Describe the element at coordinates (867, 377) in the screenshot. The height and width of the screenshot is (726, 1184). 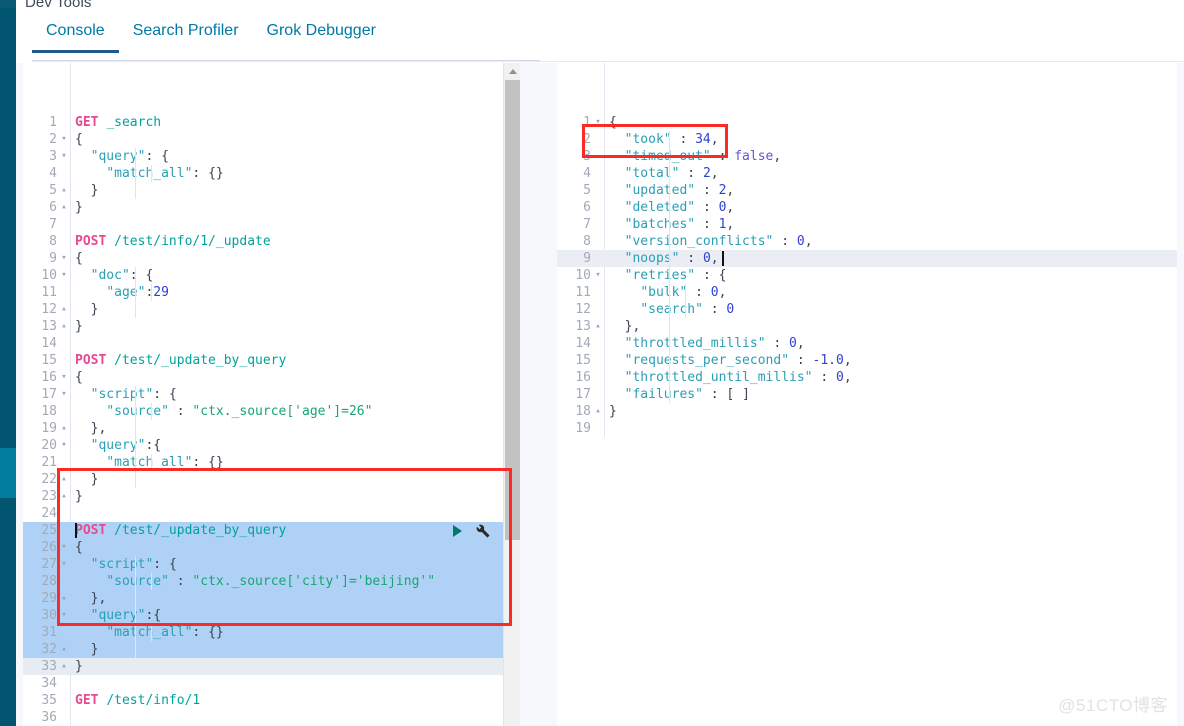
I see `code-line: 16 "throttled_until_millis" : 0,` at that location.